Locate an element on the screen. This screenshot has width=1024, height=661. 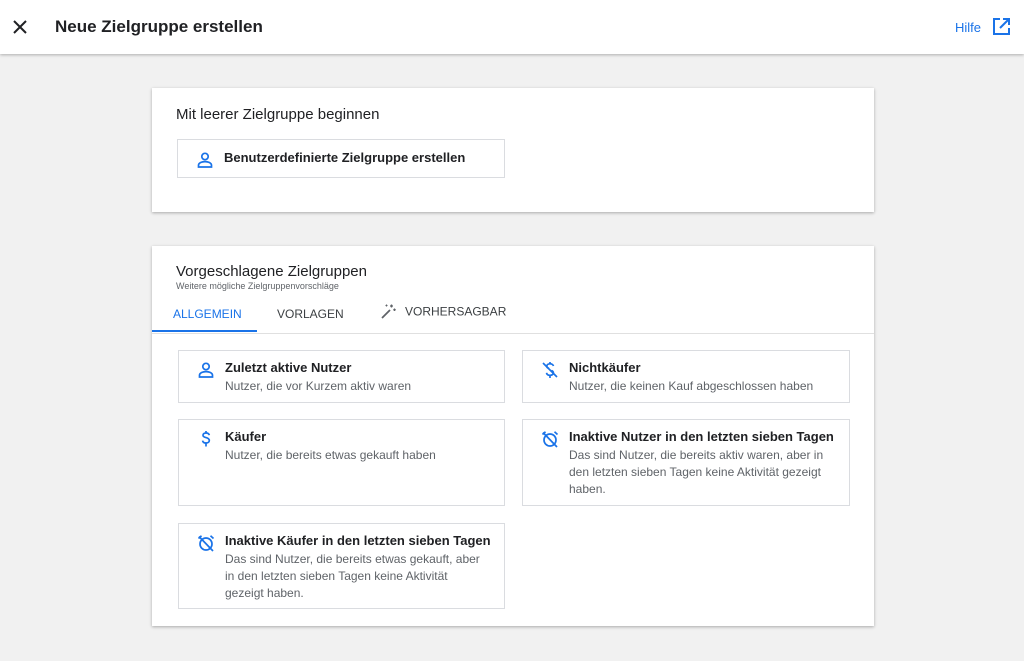
option-description: Nutzer, die vor Kurzem aktiv waren is located at coordinates (318, 386).